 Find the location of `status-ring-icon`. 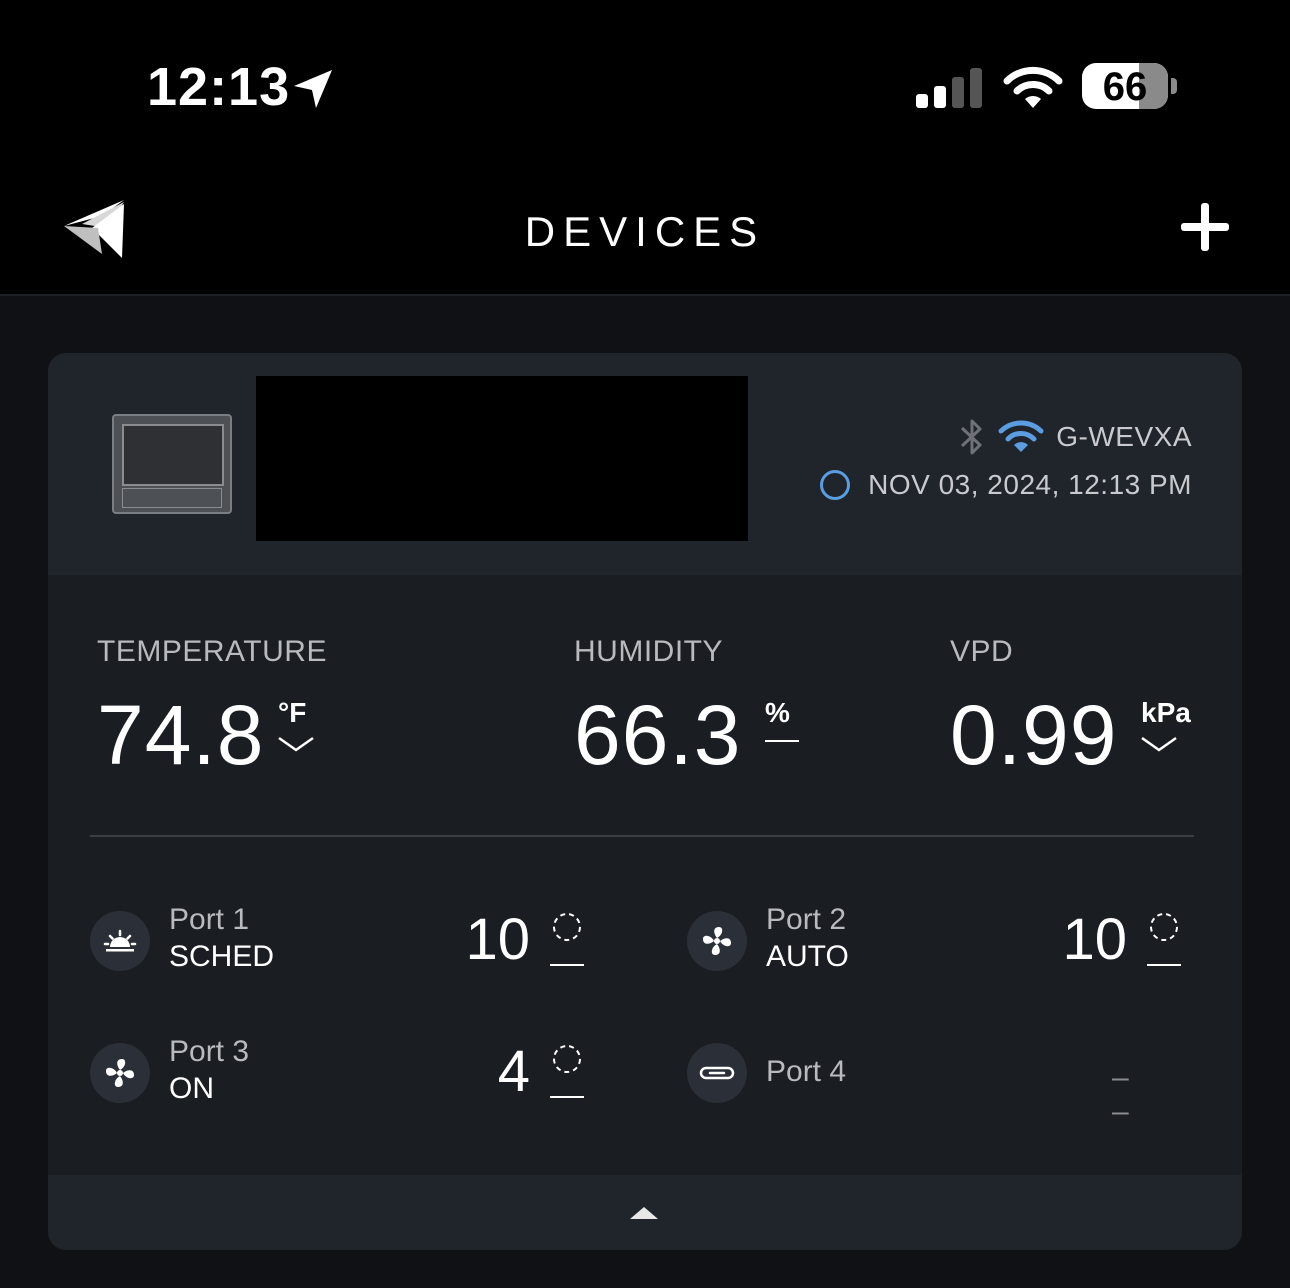

status-ring-icon is located at coordinates (835, 485).